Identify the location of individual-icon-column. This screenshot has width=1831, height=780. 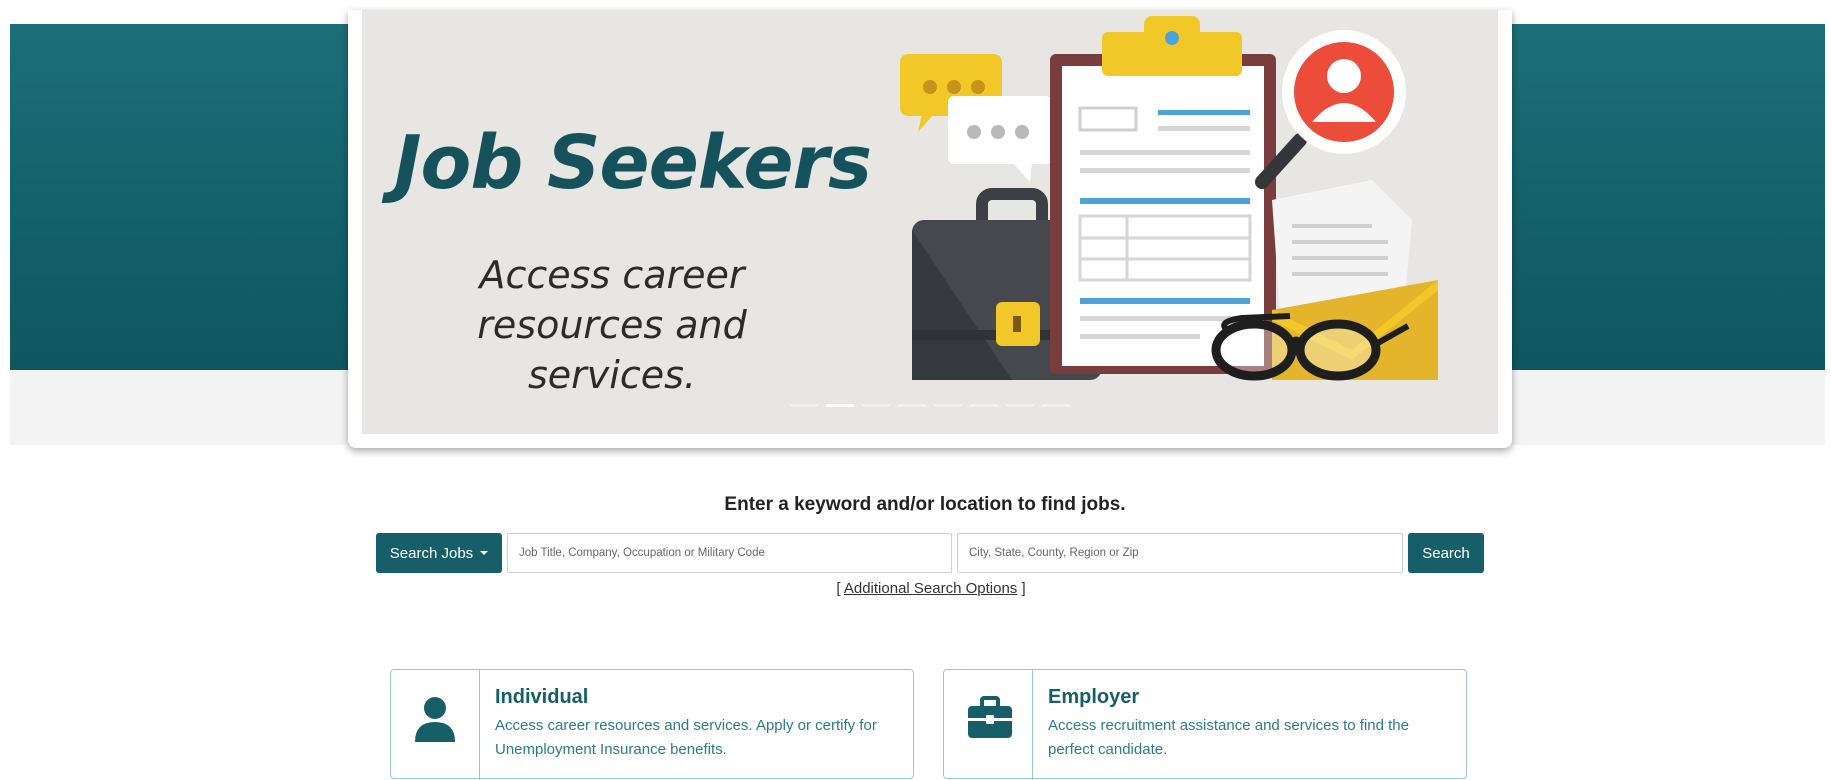
(435, 725).